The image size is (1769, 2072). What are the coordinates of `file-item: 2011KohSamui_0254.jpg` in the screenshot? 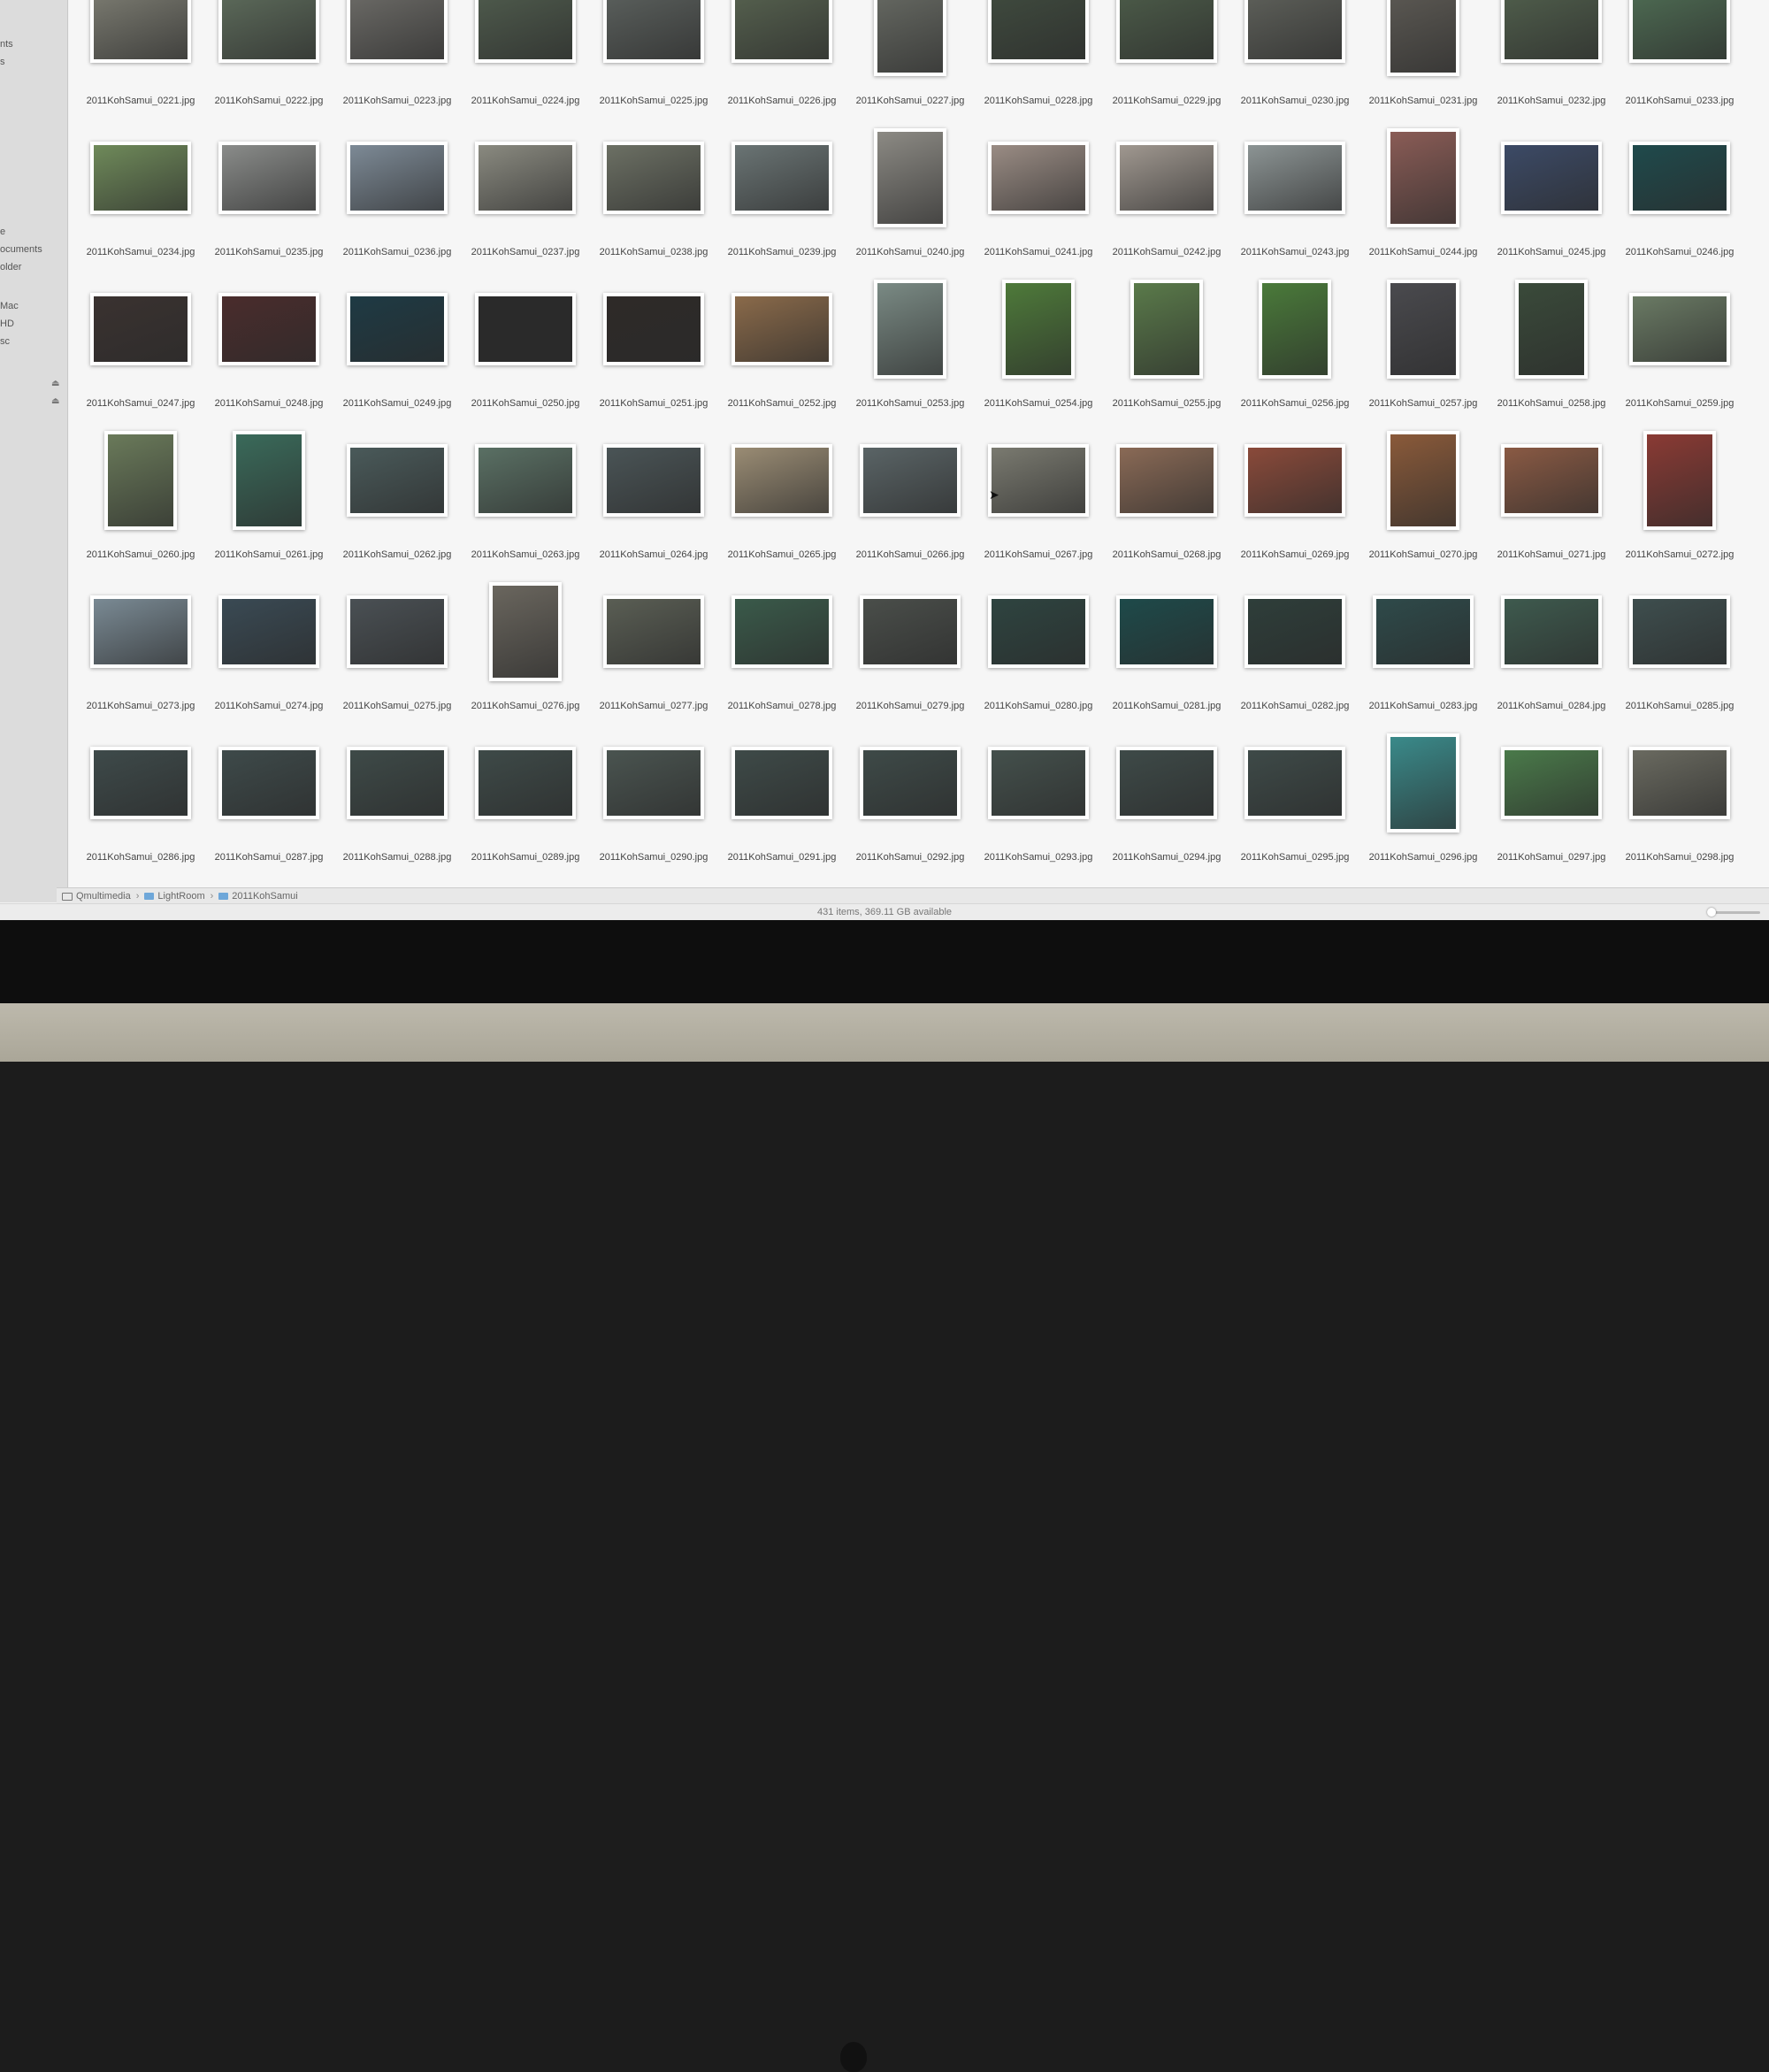 It's located at (1038, 346).